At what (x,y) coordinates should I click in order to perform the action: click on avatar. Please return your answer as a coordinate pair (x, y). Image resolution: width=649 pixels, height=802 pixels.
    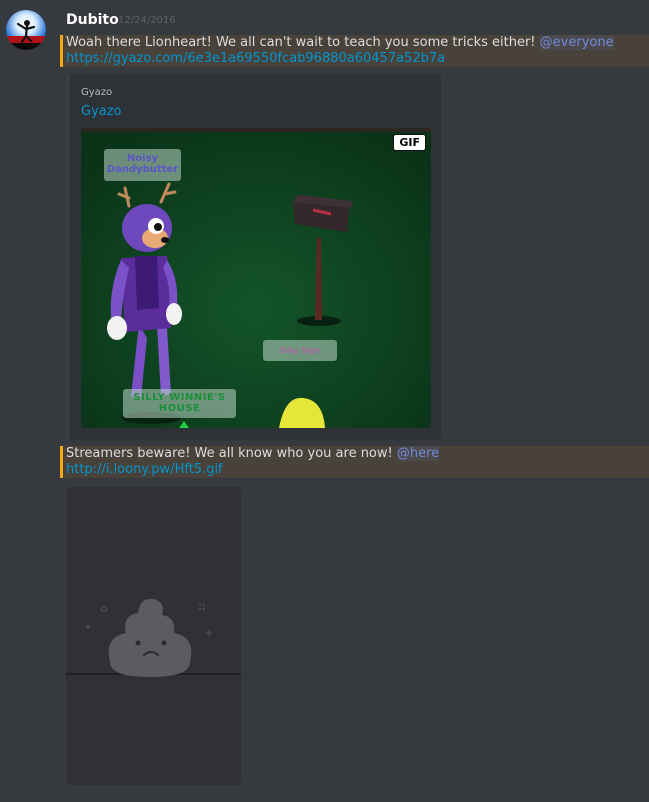
    Looking at the image, I should click on (26, 30).